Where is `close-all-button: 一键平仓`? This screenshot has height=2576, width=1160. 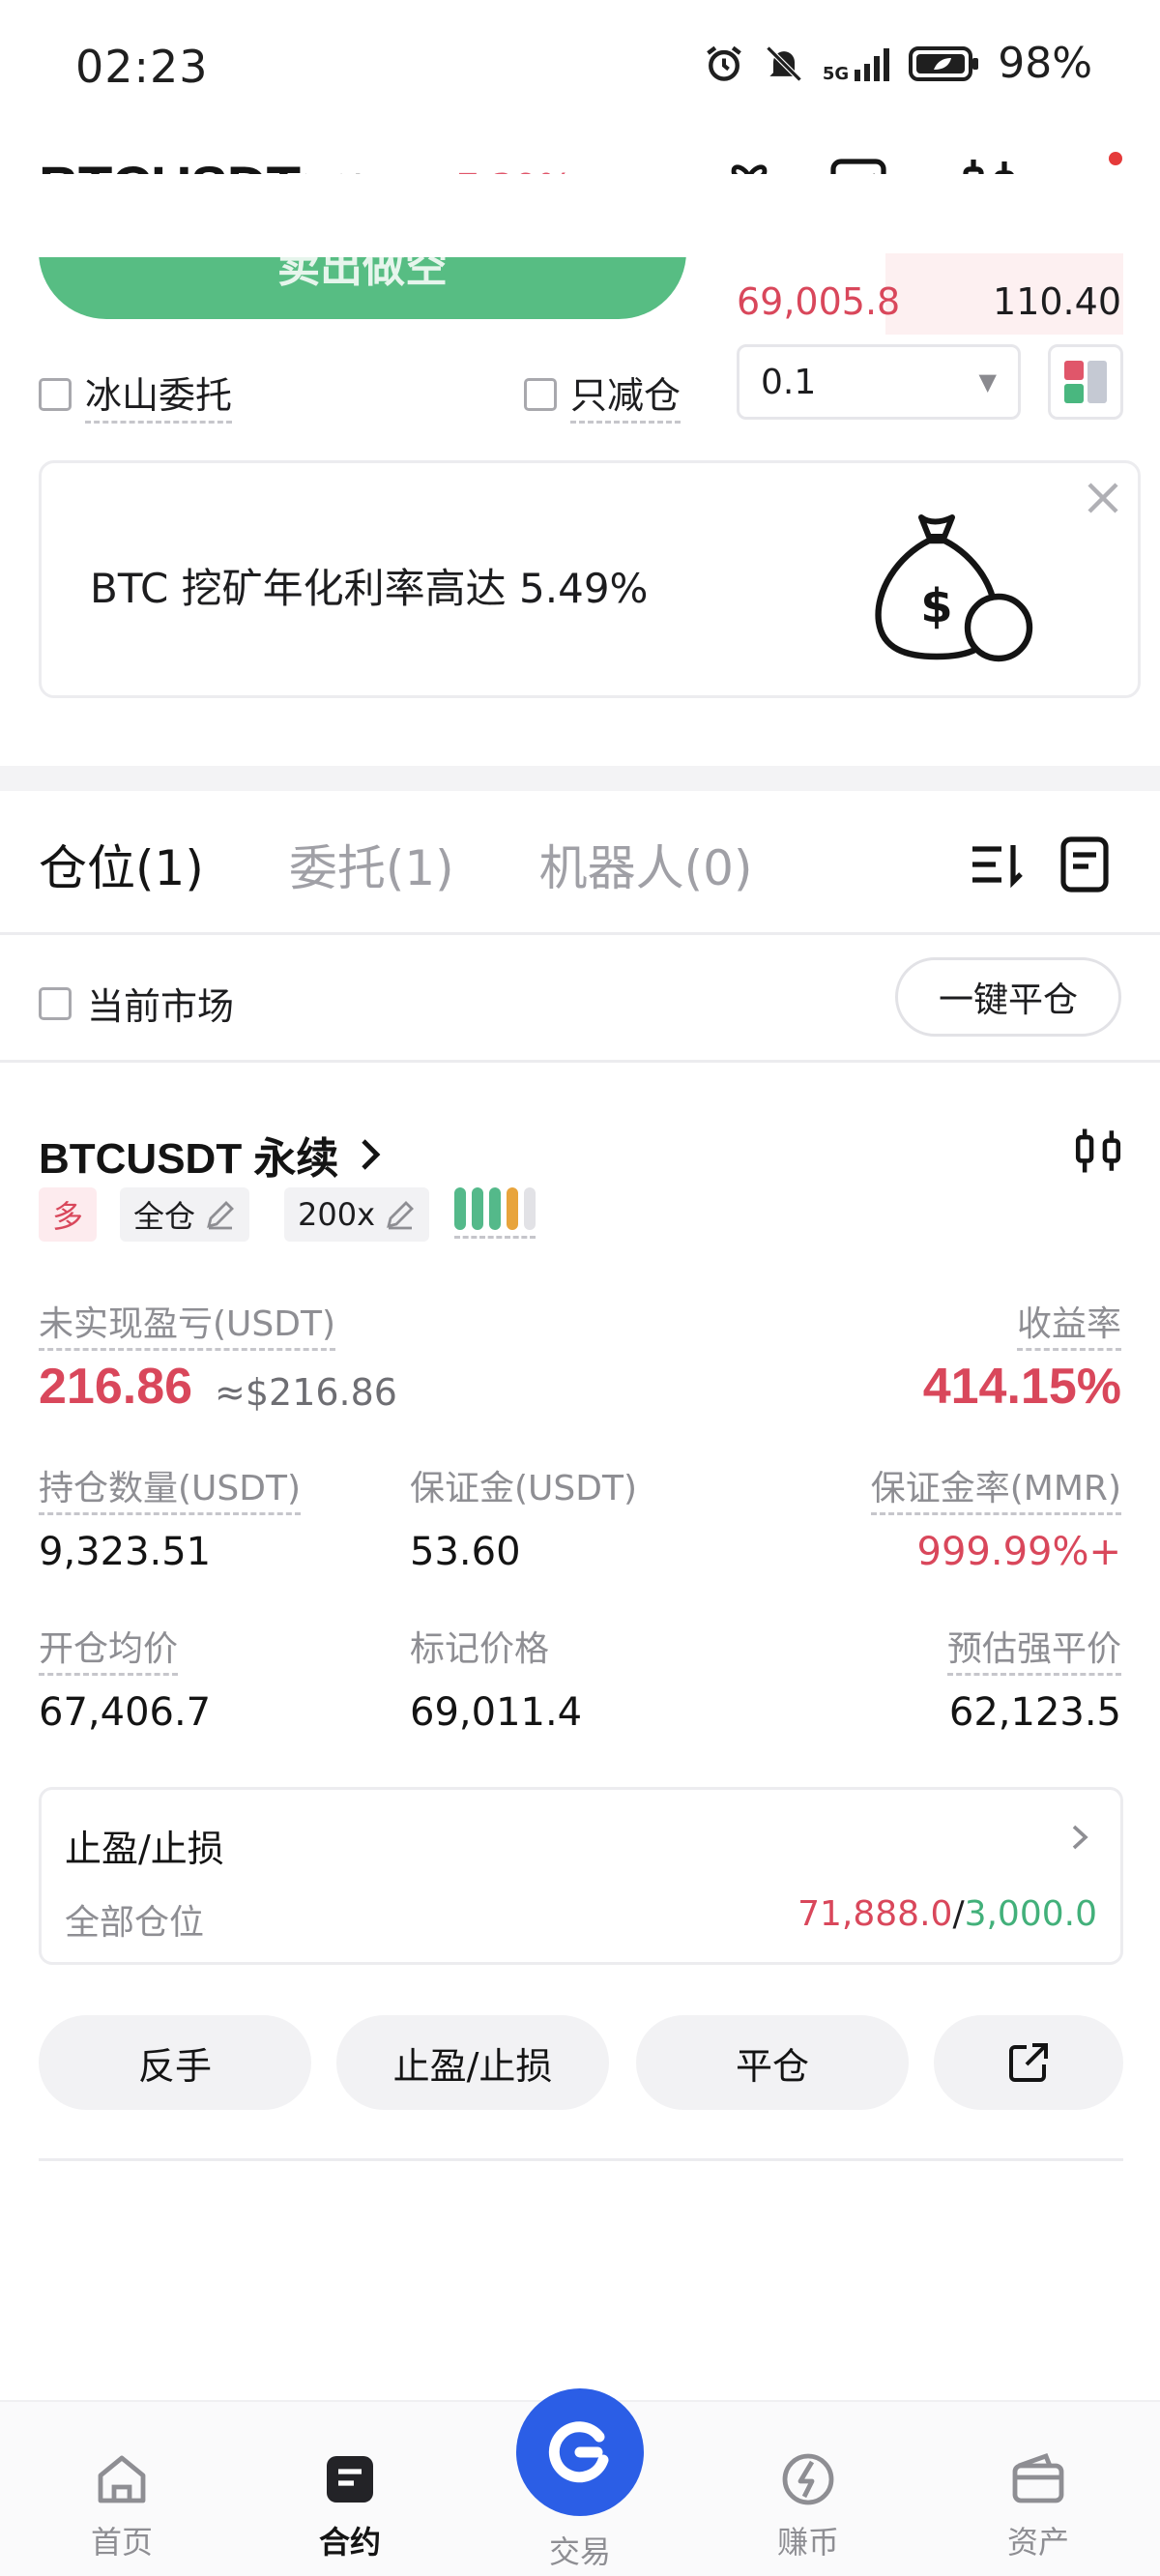 close-all-button: 一键平仓 is located at coordinates (1008, 997).